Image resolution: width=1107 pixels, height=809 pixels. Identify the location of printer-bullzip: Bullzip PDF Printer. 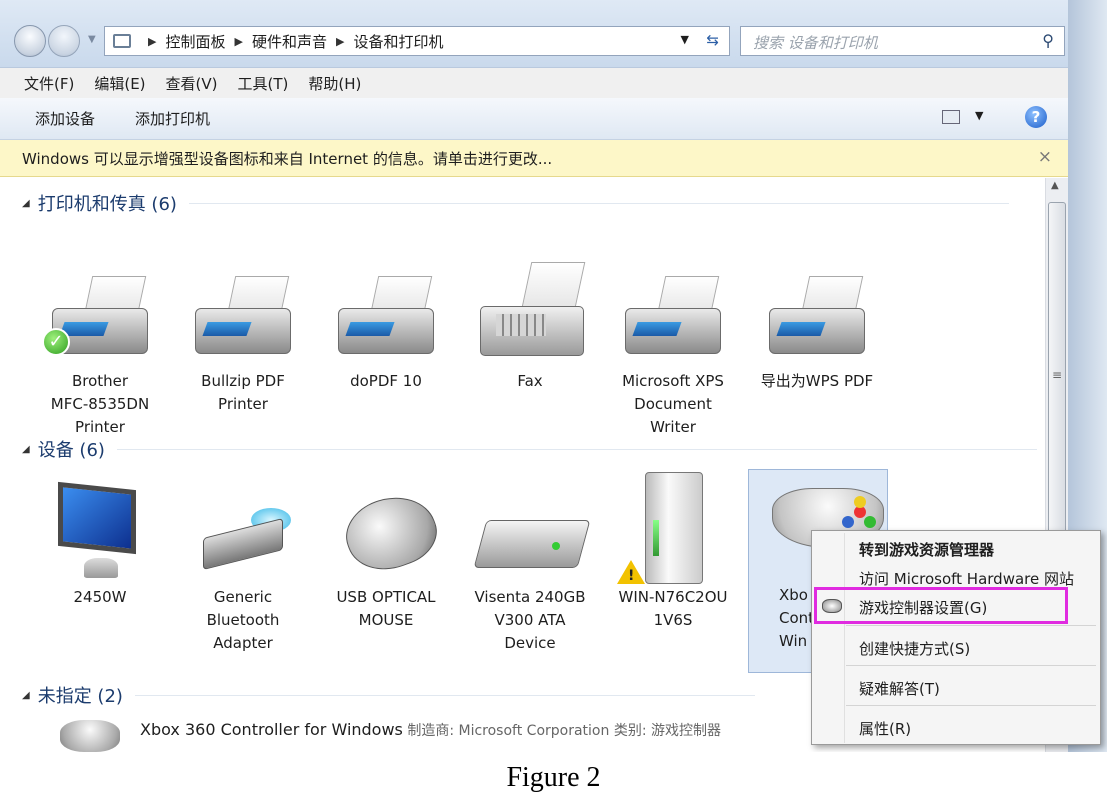
(243, 336).